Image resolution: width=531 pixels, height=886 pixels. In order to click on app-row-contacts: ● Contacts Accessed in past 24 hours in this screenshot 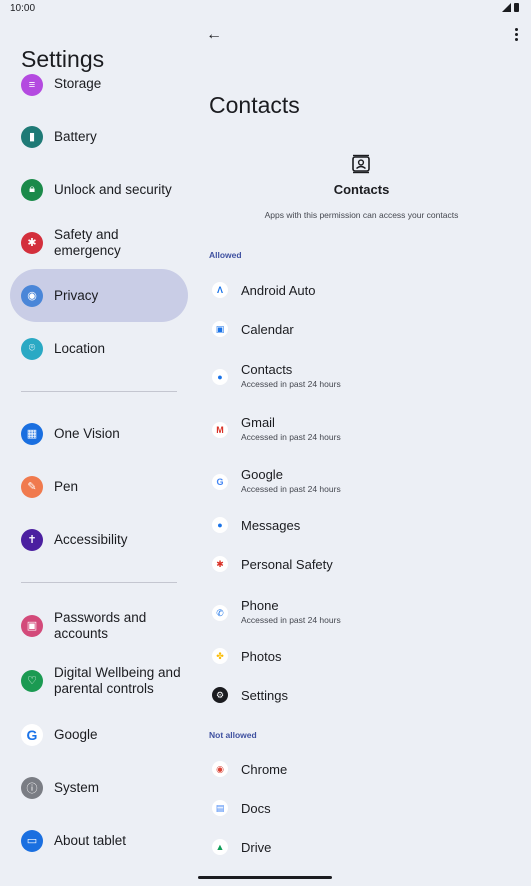, I will do `click(364, 376)`.